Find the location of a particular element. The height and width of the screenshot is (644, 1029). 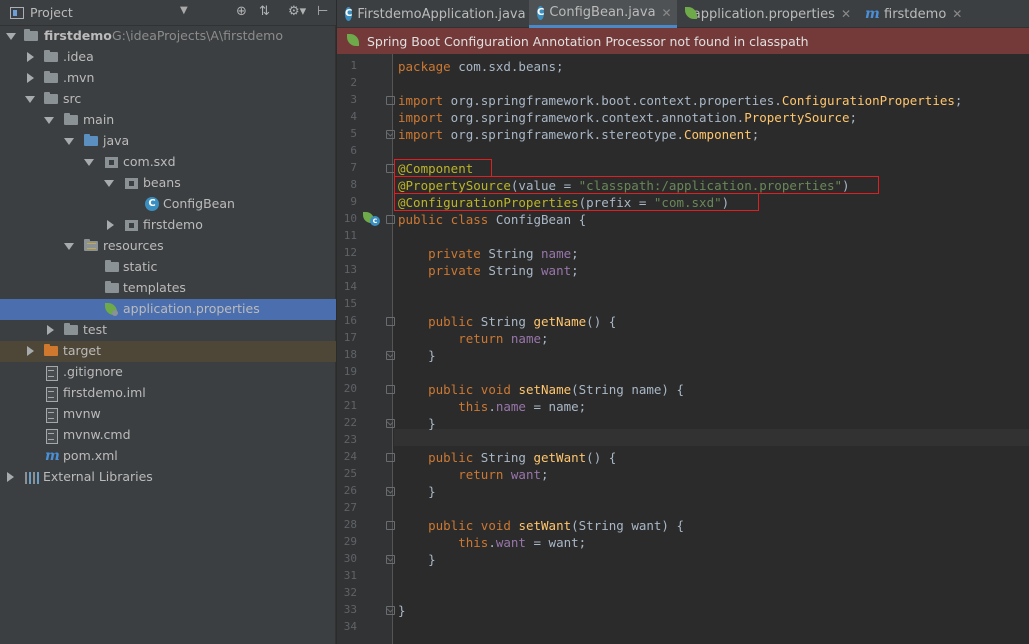

code-token: (String name) { is located at coordinates (628, 389).